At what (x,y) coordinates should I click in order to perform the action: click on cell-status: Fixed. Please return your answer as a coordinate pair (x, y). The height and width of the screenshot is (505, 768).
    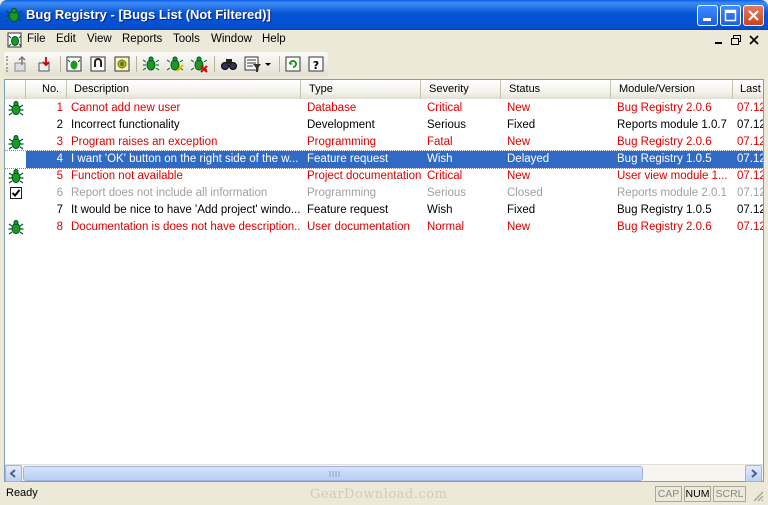
    Looking at the image, I should click on (521, 125).